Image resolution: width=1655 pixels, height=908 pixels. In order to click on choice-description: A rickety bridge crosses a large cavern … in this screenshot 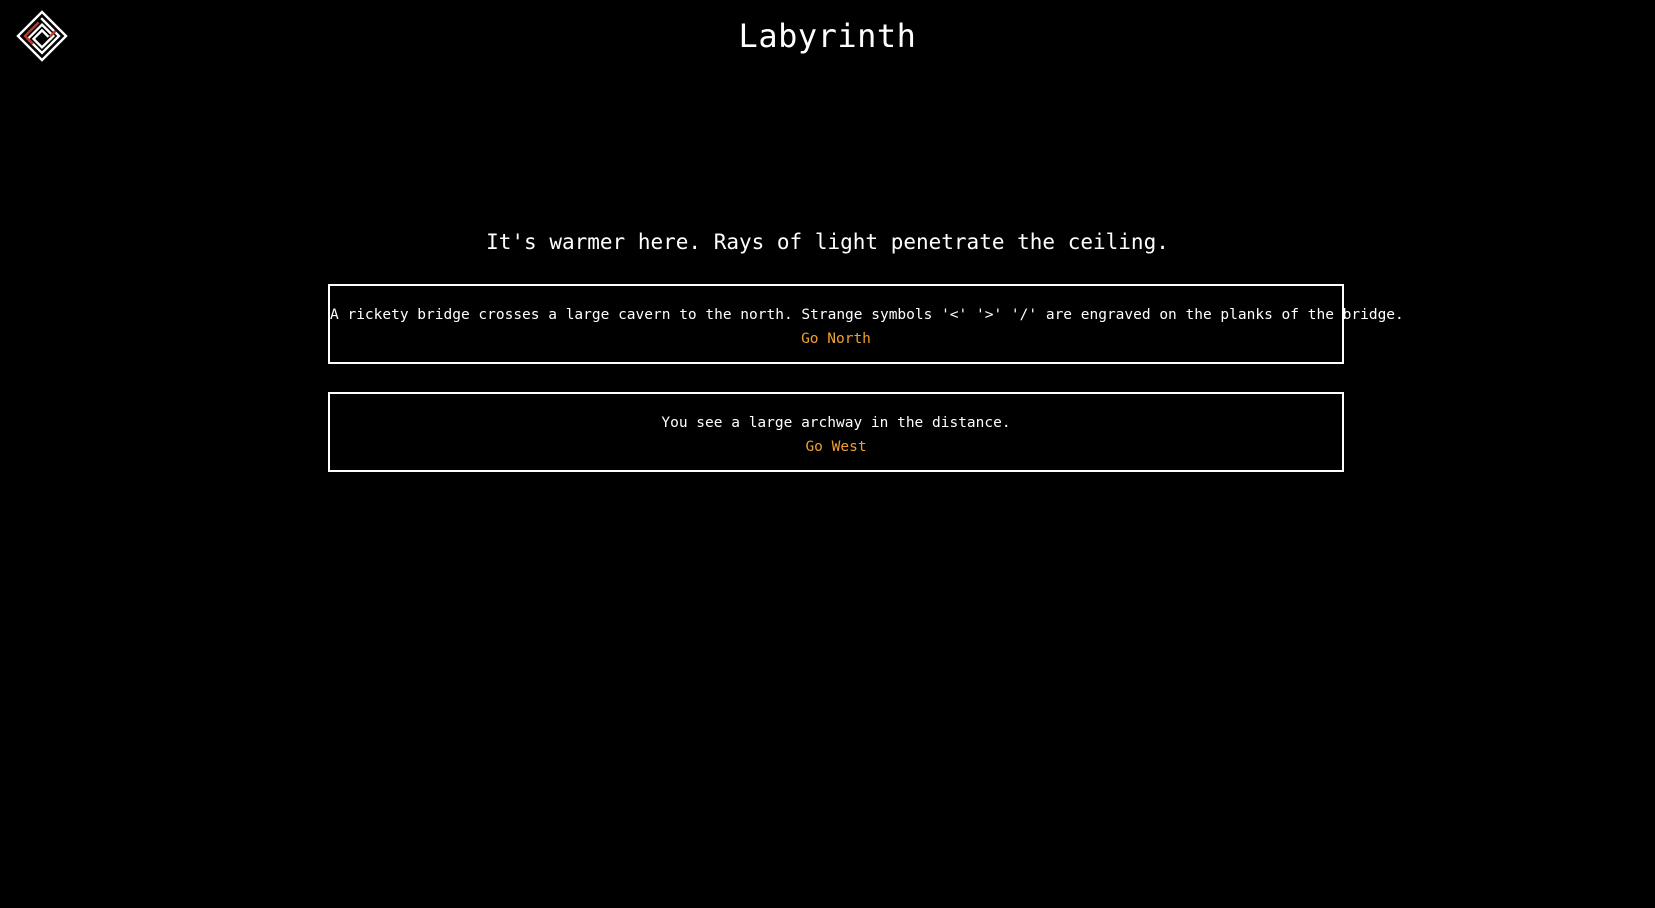, I will do `click(867, 315)`.